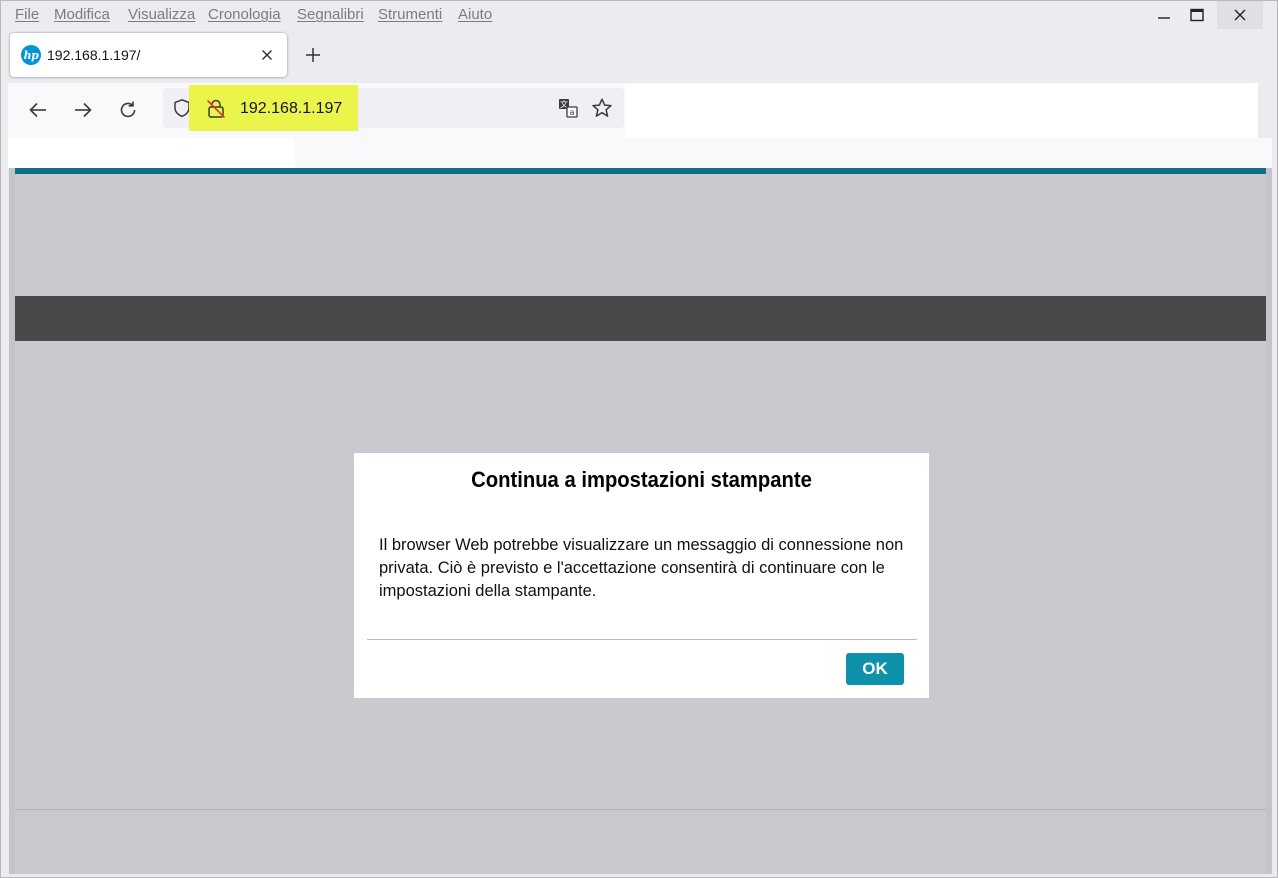 The width and height of the screenshot is (1278, 878). I want to click on url-text: 192.168.1.197, so click(291, 109).